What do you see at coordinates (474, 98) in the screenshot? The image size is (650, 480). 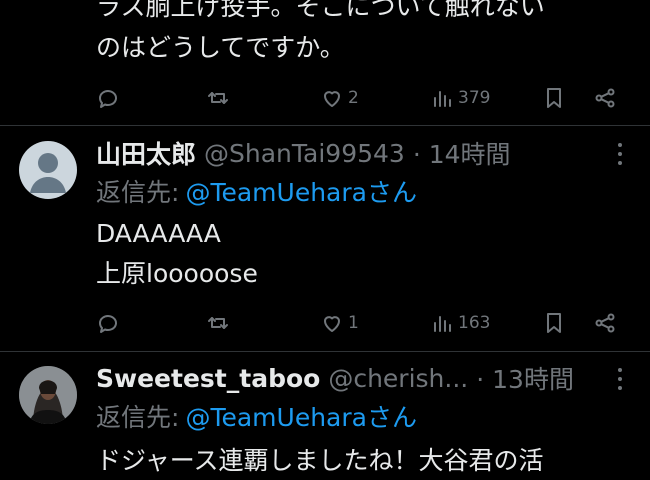 I see `views-count: 379` at bounding box center [474, 98].